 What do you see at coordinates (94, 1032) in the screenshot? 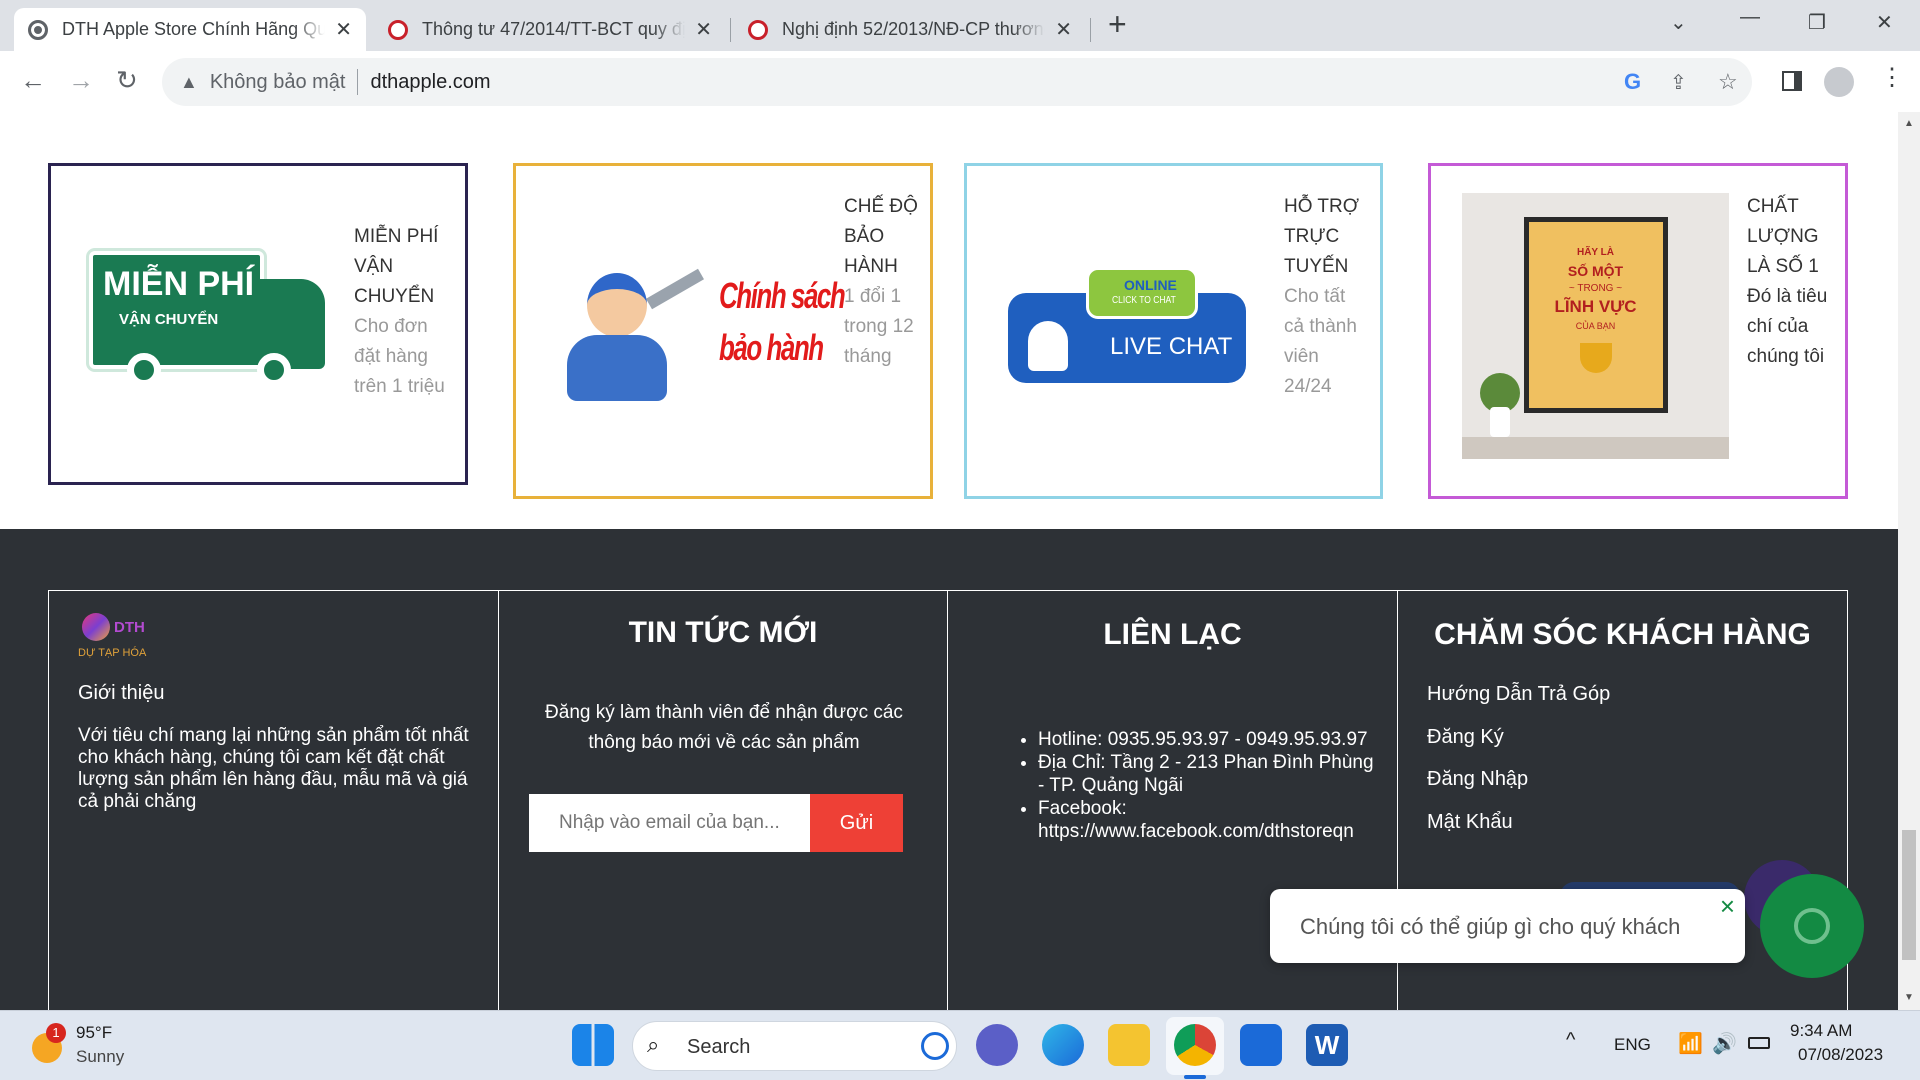
I see `weather-temp: 95°F` at bounding box center [94, 1032].